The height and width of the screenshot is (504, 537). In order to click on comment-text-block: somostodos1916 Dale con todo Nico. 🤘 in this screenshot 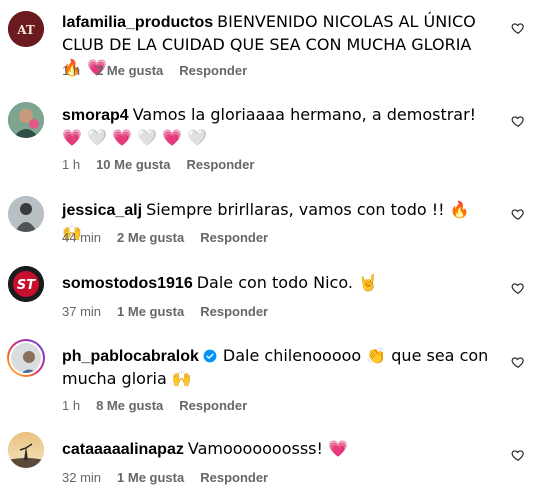, I will do `click(277, 283)`.